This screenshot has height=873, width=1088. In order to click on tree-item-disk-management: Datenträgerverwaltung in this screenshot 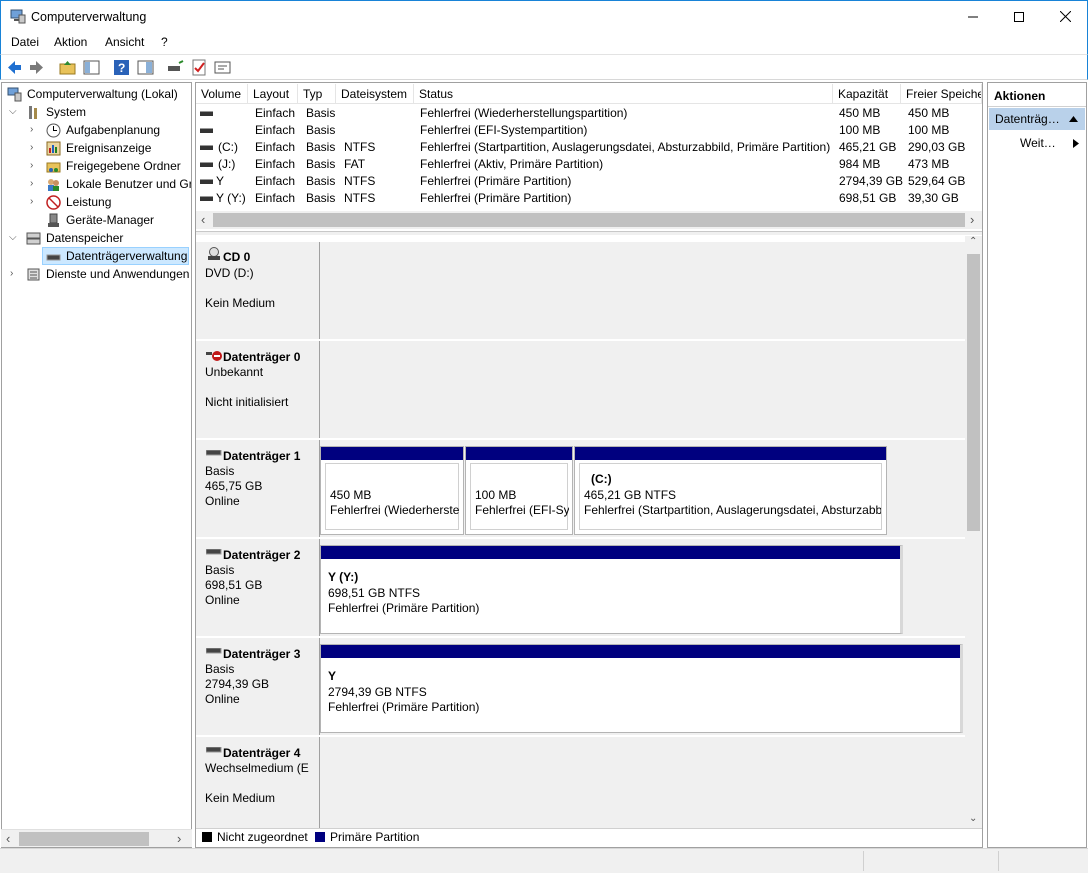, I will do `click(115, 256)`.